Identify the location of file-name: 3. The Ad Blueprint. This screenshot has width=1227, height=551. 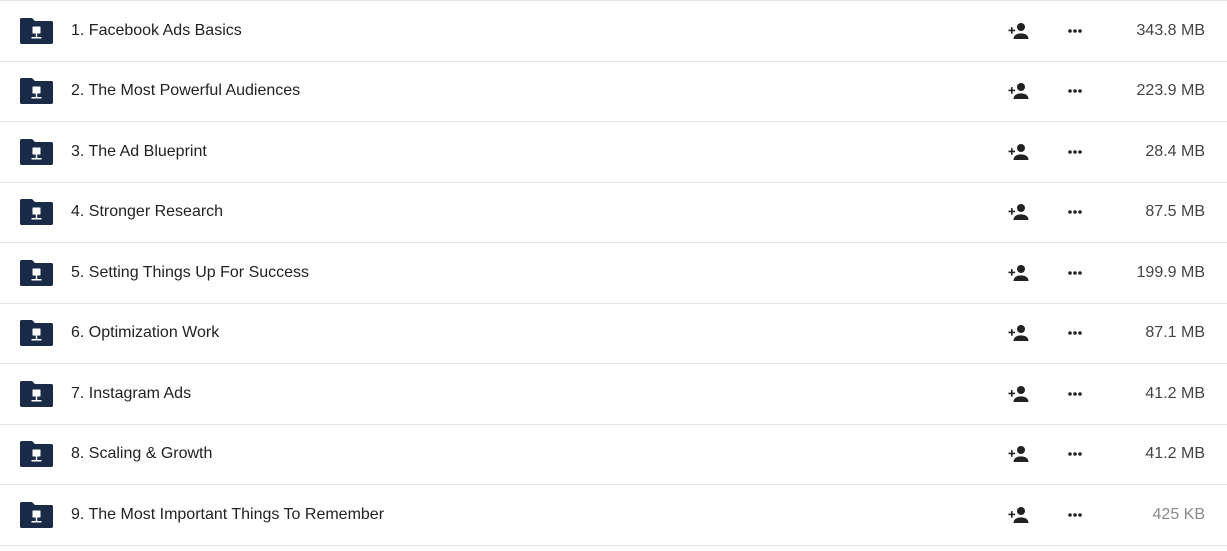
(139, 152).